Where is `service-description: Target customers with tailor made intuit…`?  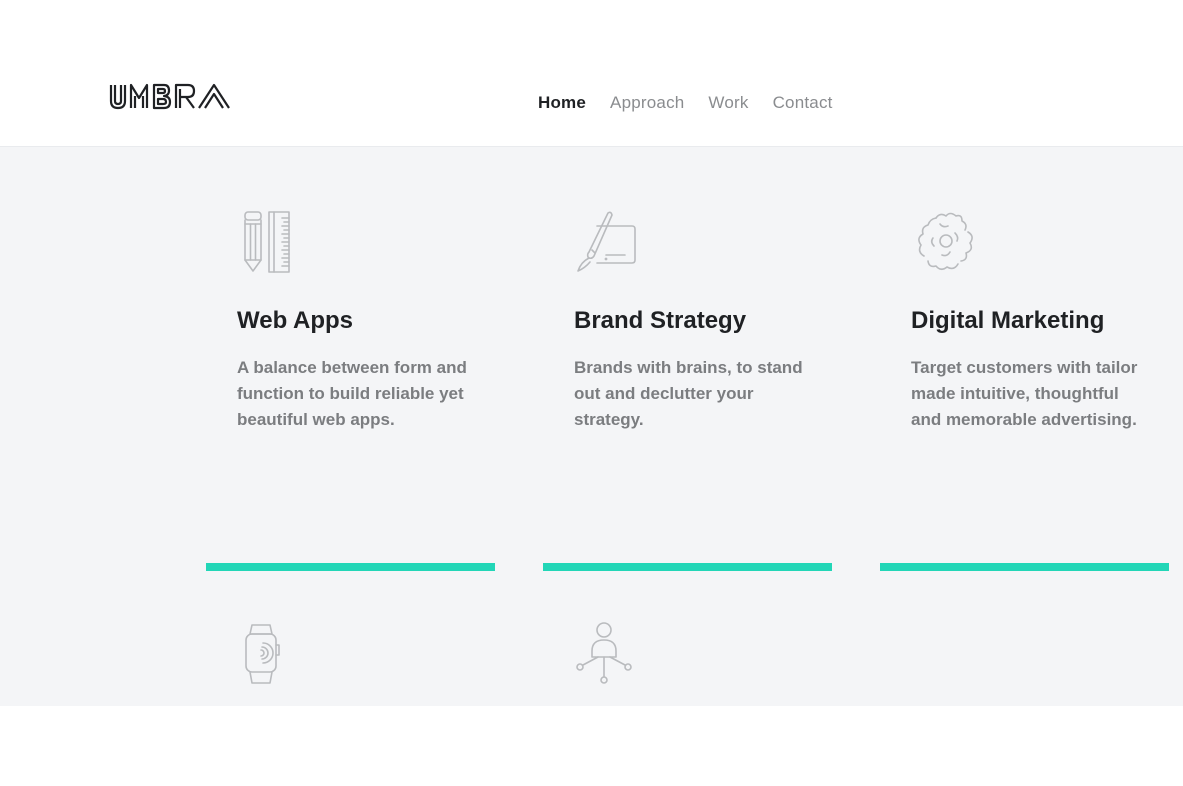 service-description: Target customers with tailor made intuit… is located at coordinates (1024, 393).